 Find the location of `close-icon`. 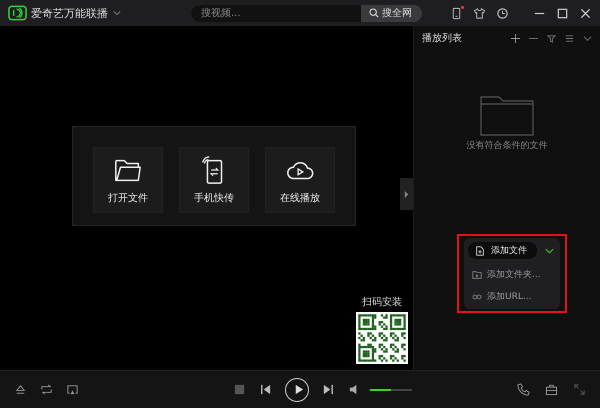

close-icon is located at coordinates (585, 13).